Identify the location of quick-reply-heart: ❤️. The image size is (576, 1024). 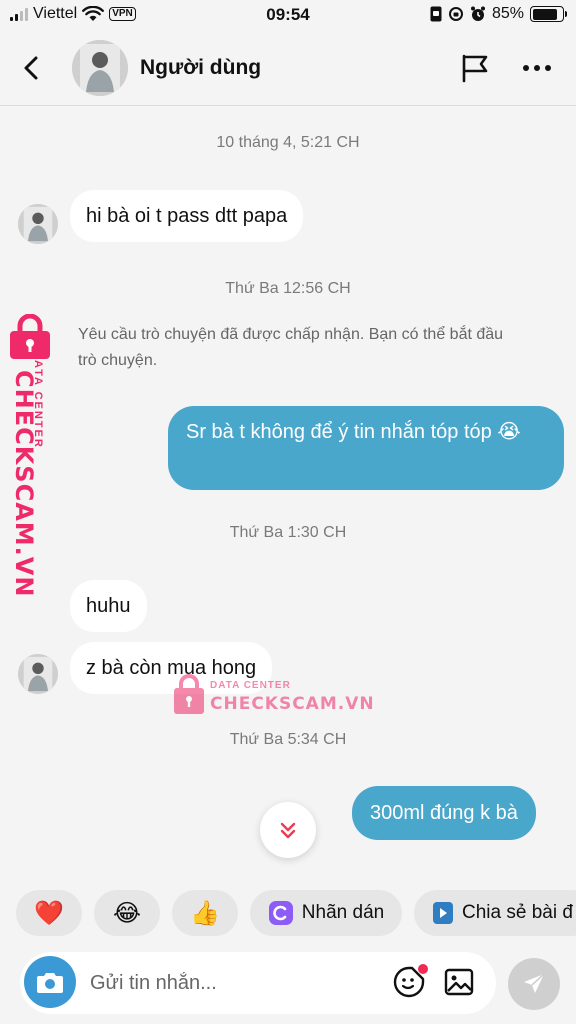
(49, 913).